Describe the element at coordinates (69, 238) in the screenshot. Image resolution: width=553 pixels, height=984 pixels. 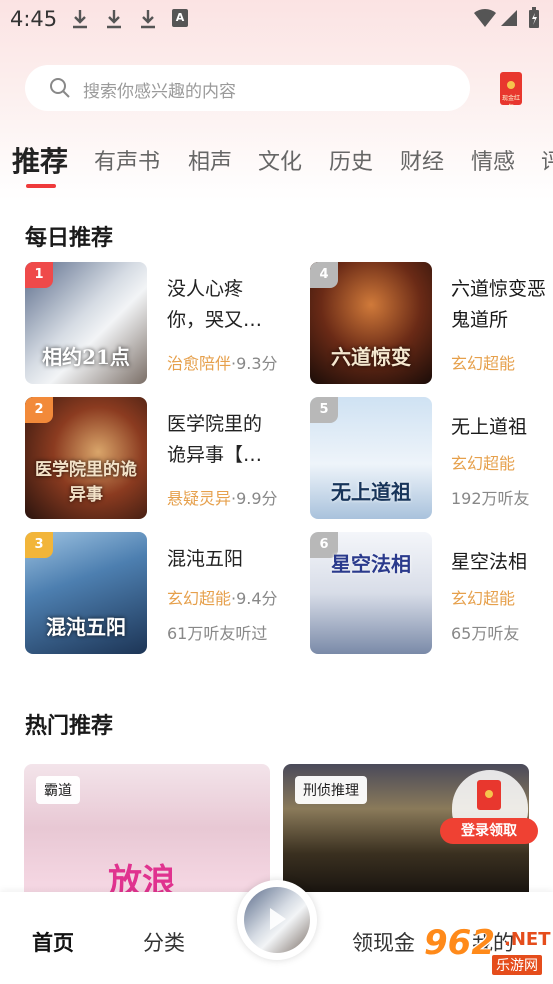
I see `daily-section-title: 每日推荐` at that location.